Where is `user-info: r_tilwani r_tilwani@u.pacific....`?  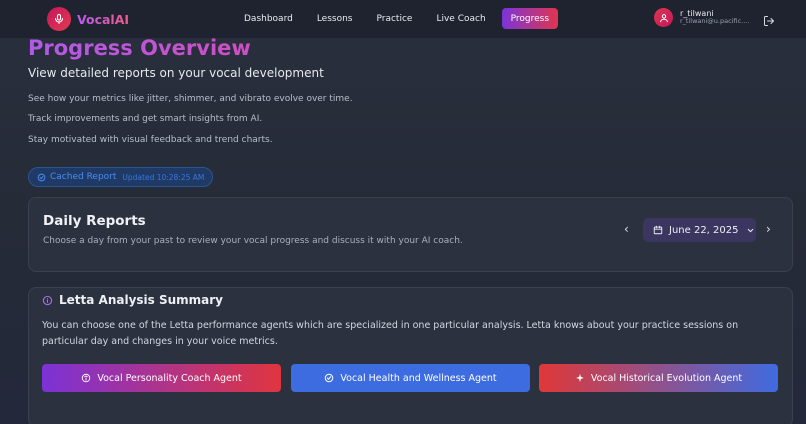 user-info: r_tilwani r_tilwani@u.pacific.... is located at coordinates (715, 17).